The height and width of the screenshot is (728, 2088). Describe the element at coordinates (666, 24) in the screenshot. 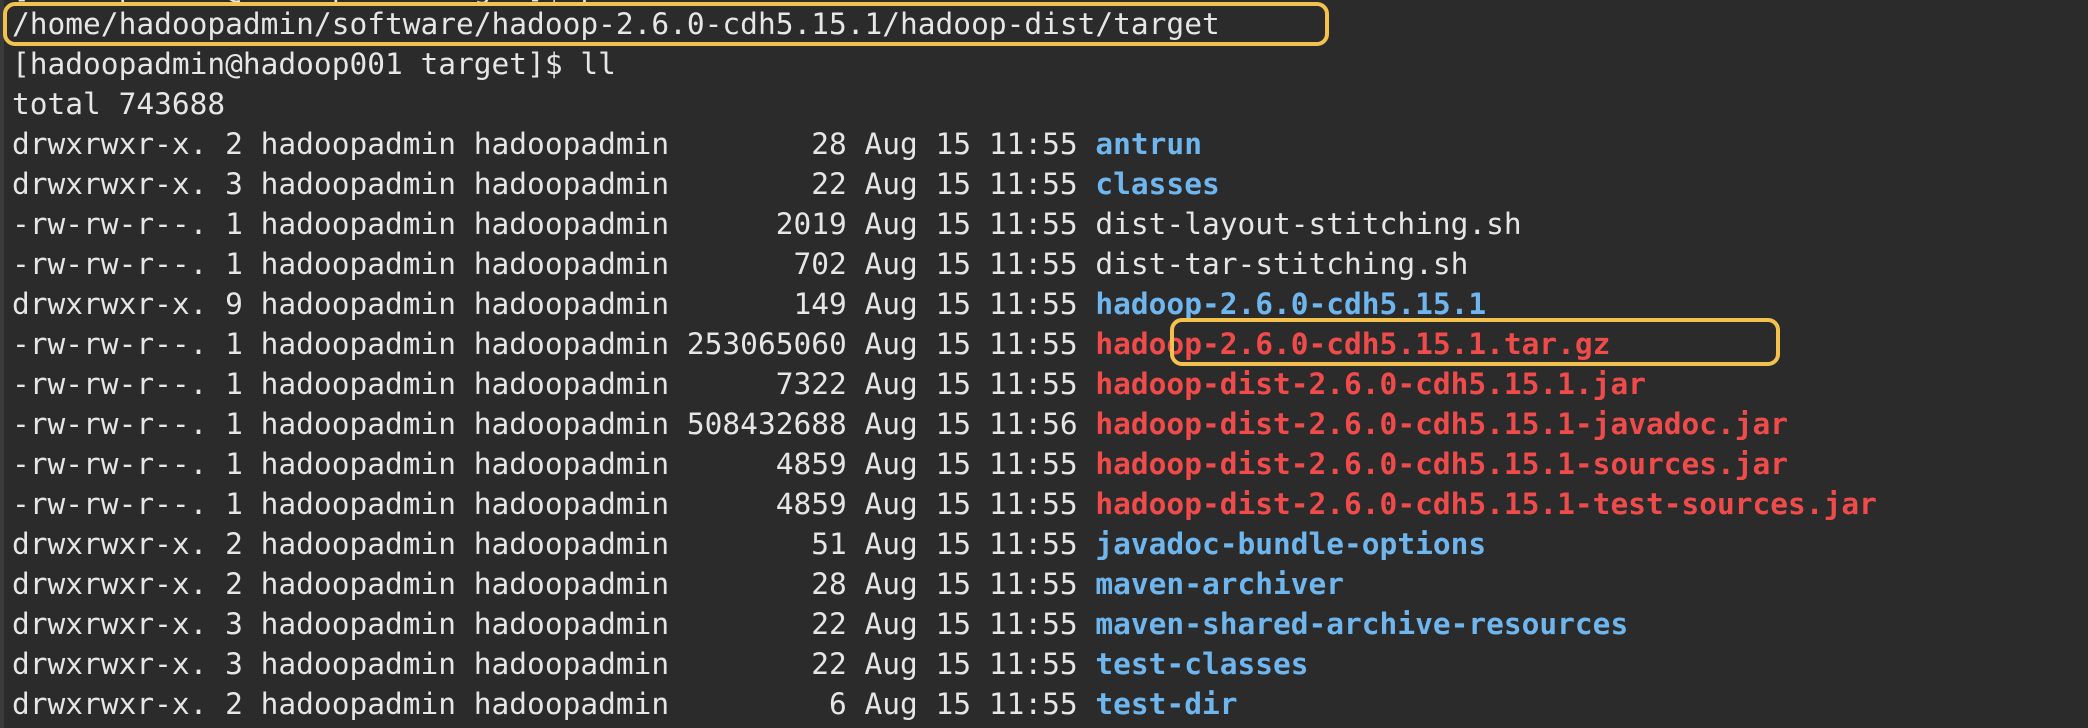

I see `path-highlight-box` at that location.